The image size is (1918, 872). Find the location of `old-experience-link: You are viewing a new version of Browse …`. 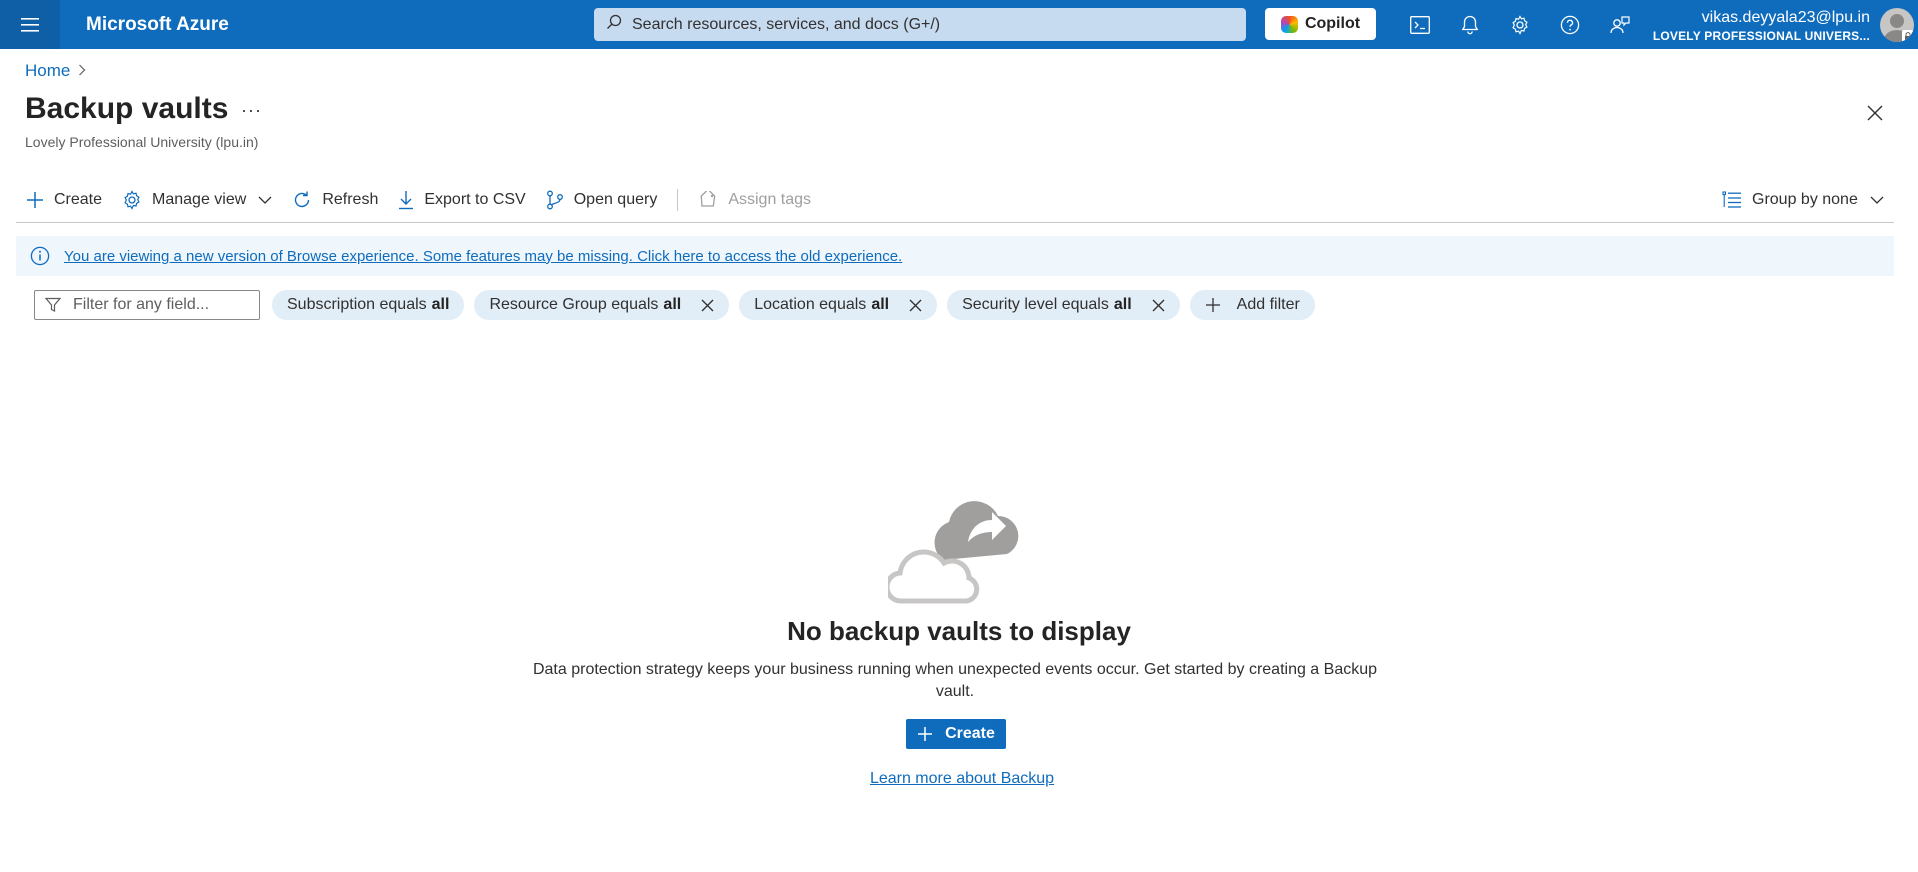

old-experience-link: You are viewing a new version of Browse … is located at coordinates (483, 256).